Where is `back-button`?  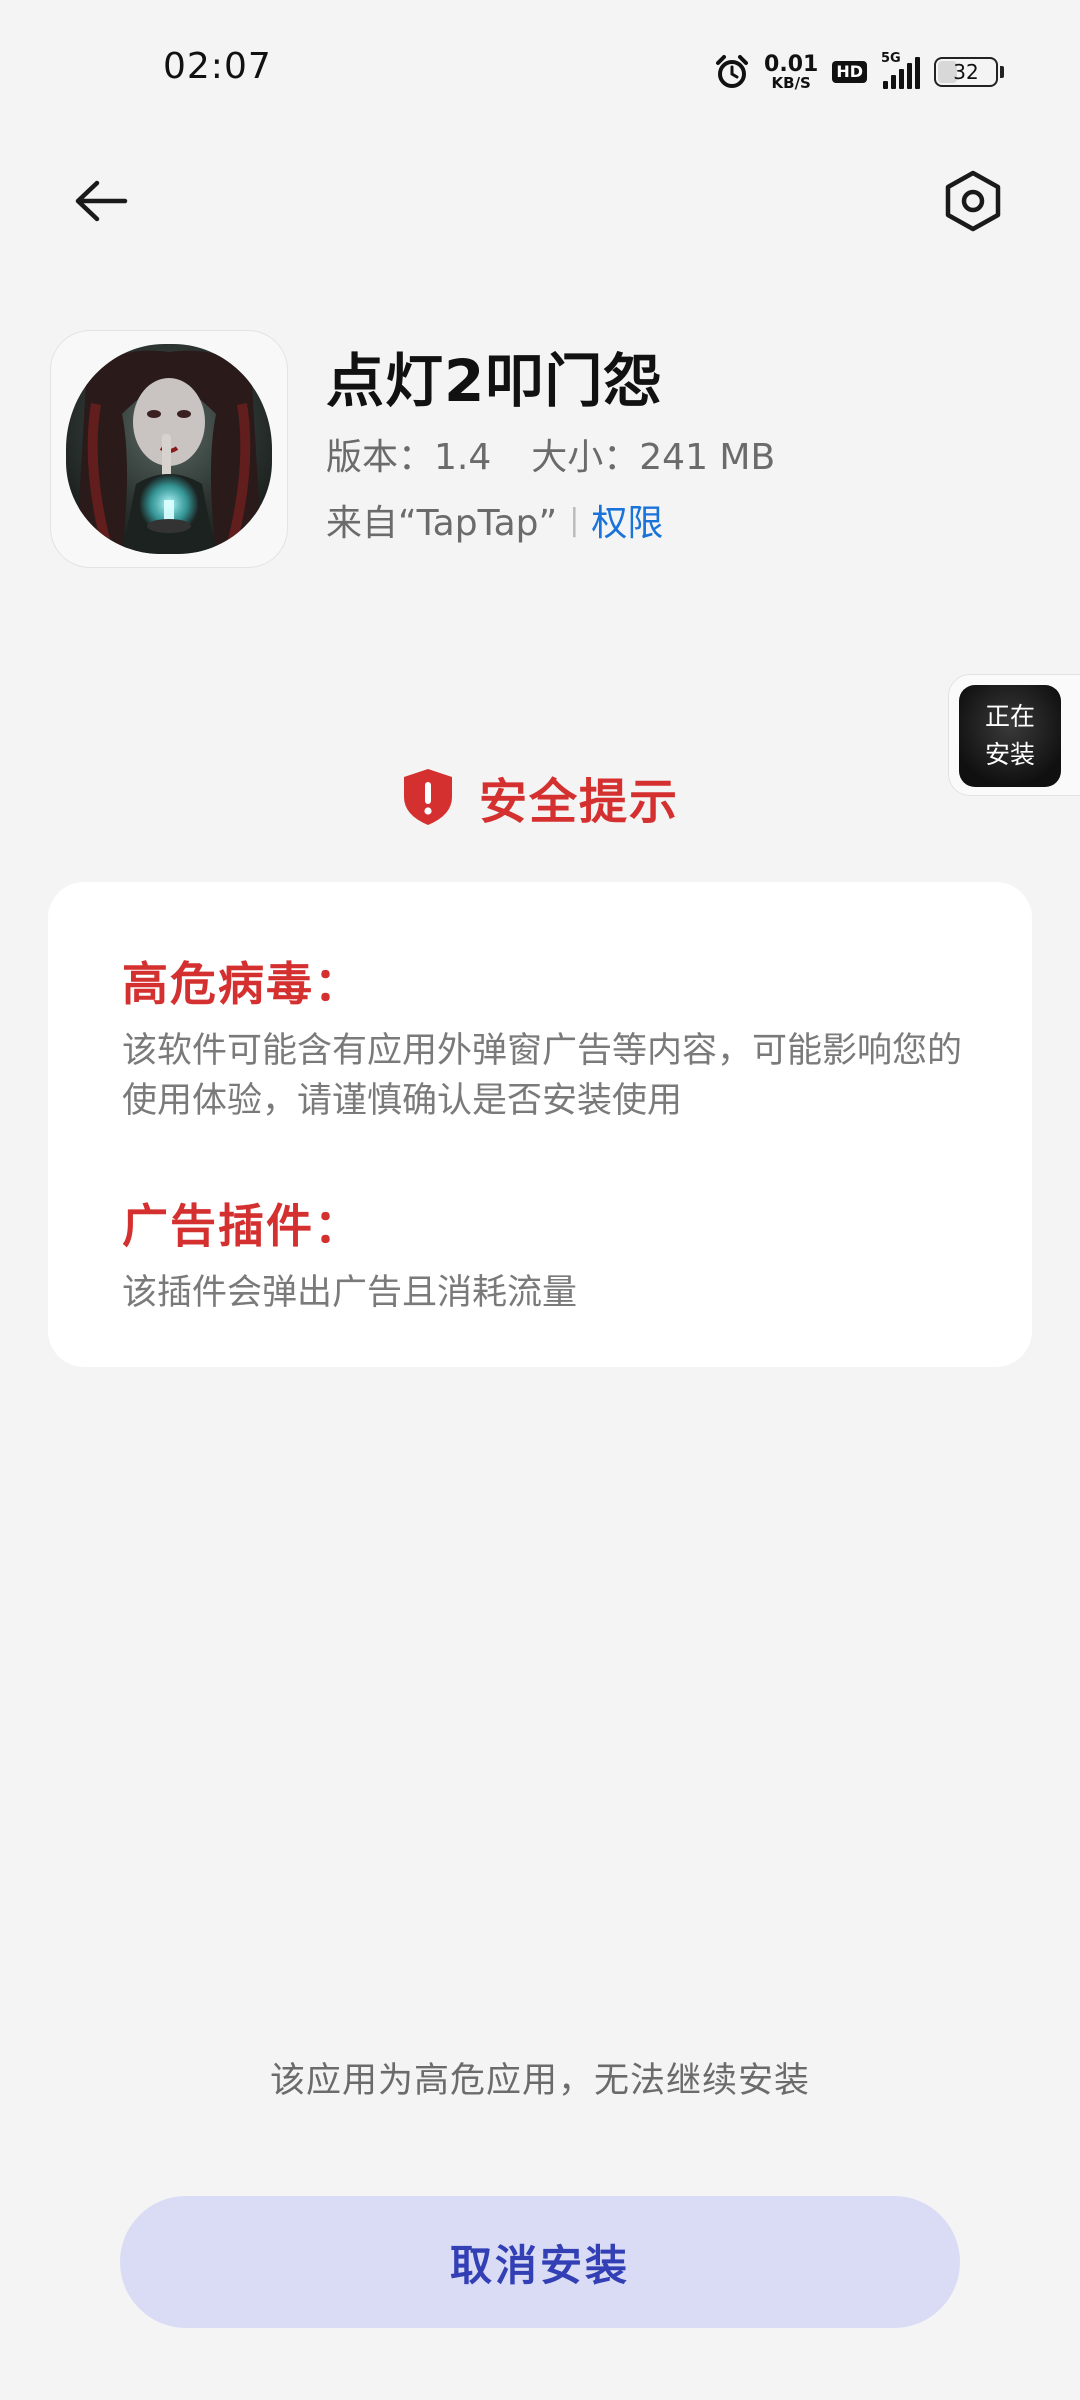
back-button is located at coordinates (101, 201).